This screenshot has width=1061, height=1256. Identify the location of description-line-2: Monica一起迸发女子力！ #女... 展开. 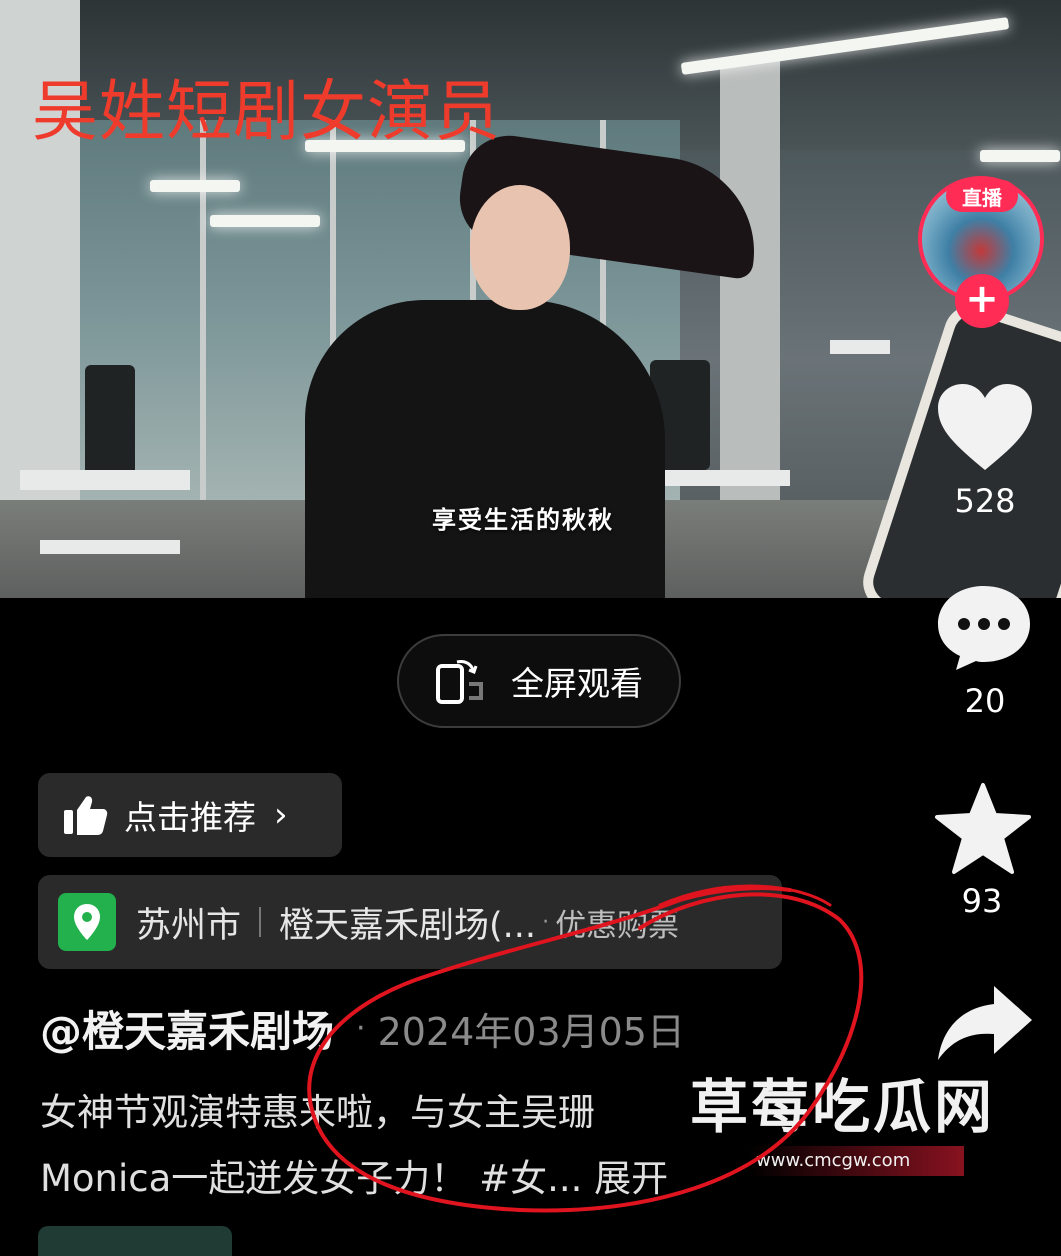
(420, 1179).